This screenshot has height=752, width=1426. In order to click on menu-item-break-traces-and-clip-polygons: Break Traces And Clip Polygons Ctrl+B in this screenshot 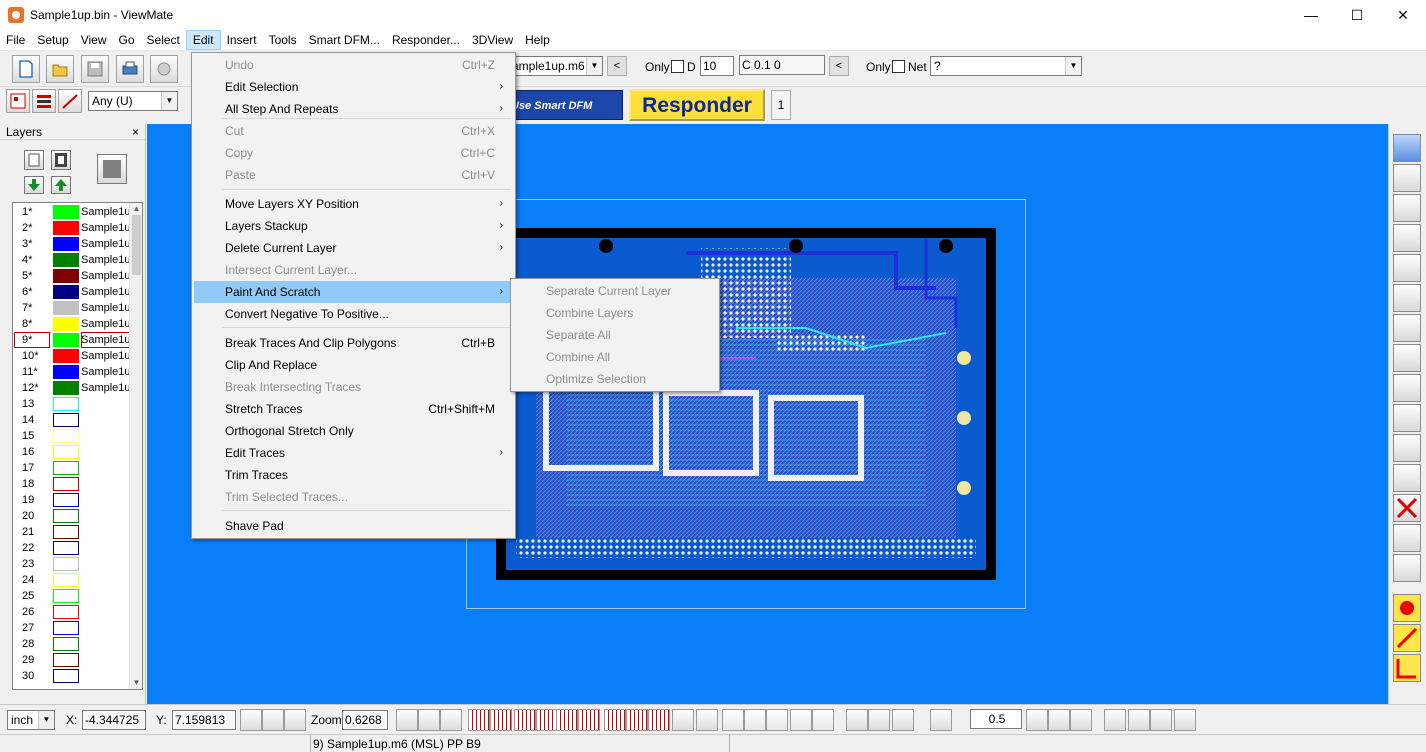, I will do `click(353, 343)`.